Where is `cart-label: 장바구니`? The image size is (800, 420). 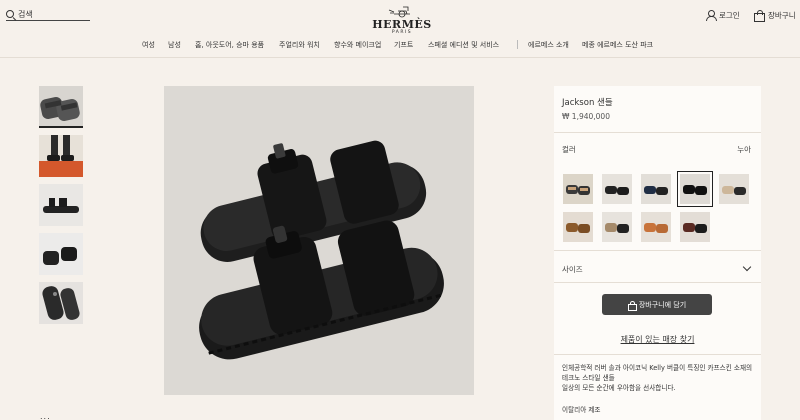
cart-label: 장바구니 is located at coordinates (782, 15).